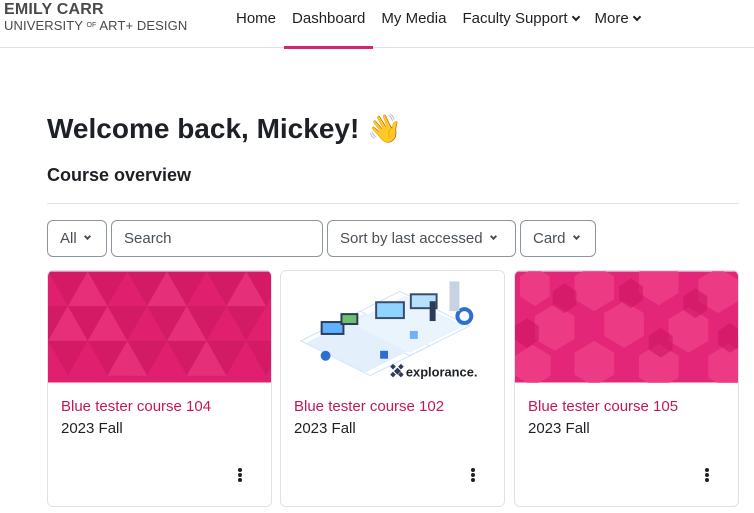 This screenshot has height=513, width=754. Describe the element at coordinates (392, 327) in the screenshot. I see `course-image: explorance.` at that location.